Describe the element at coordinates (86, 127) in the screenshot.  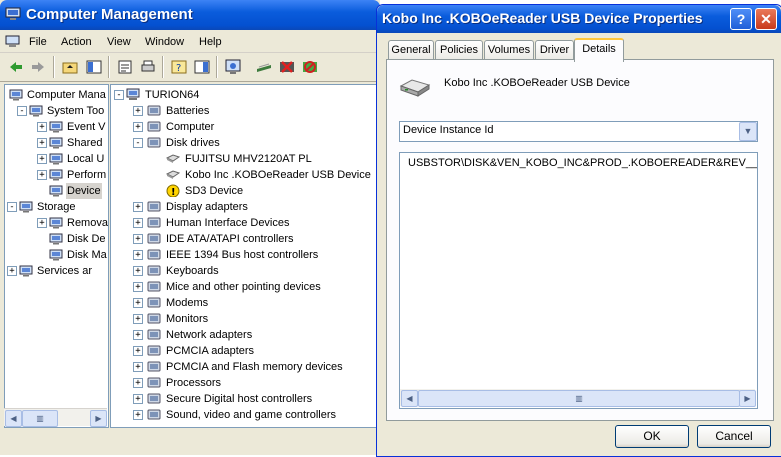
I see `console-tree-label: Event V` at that location.